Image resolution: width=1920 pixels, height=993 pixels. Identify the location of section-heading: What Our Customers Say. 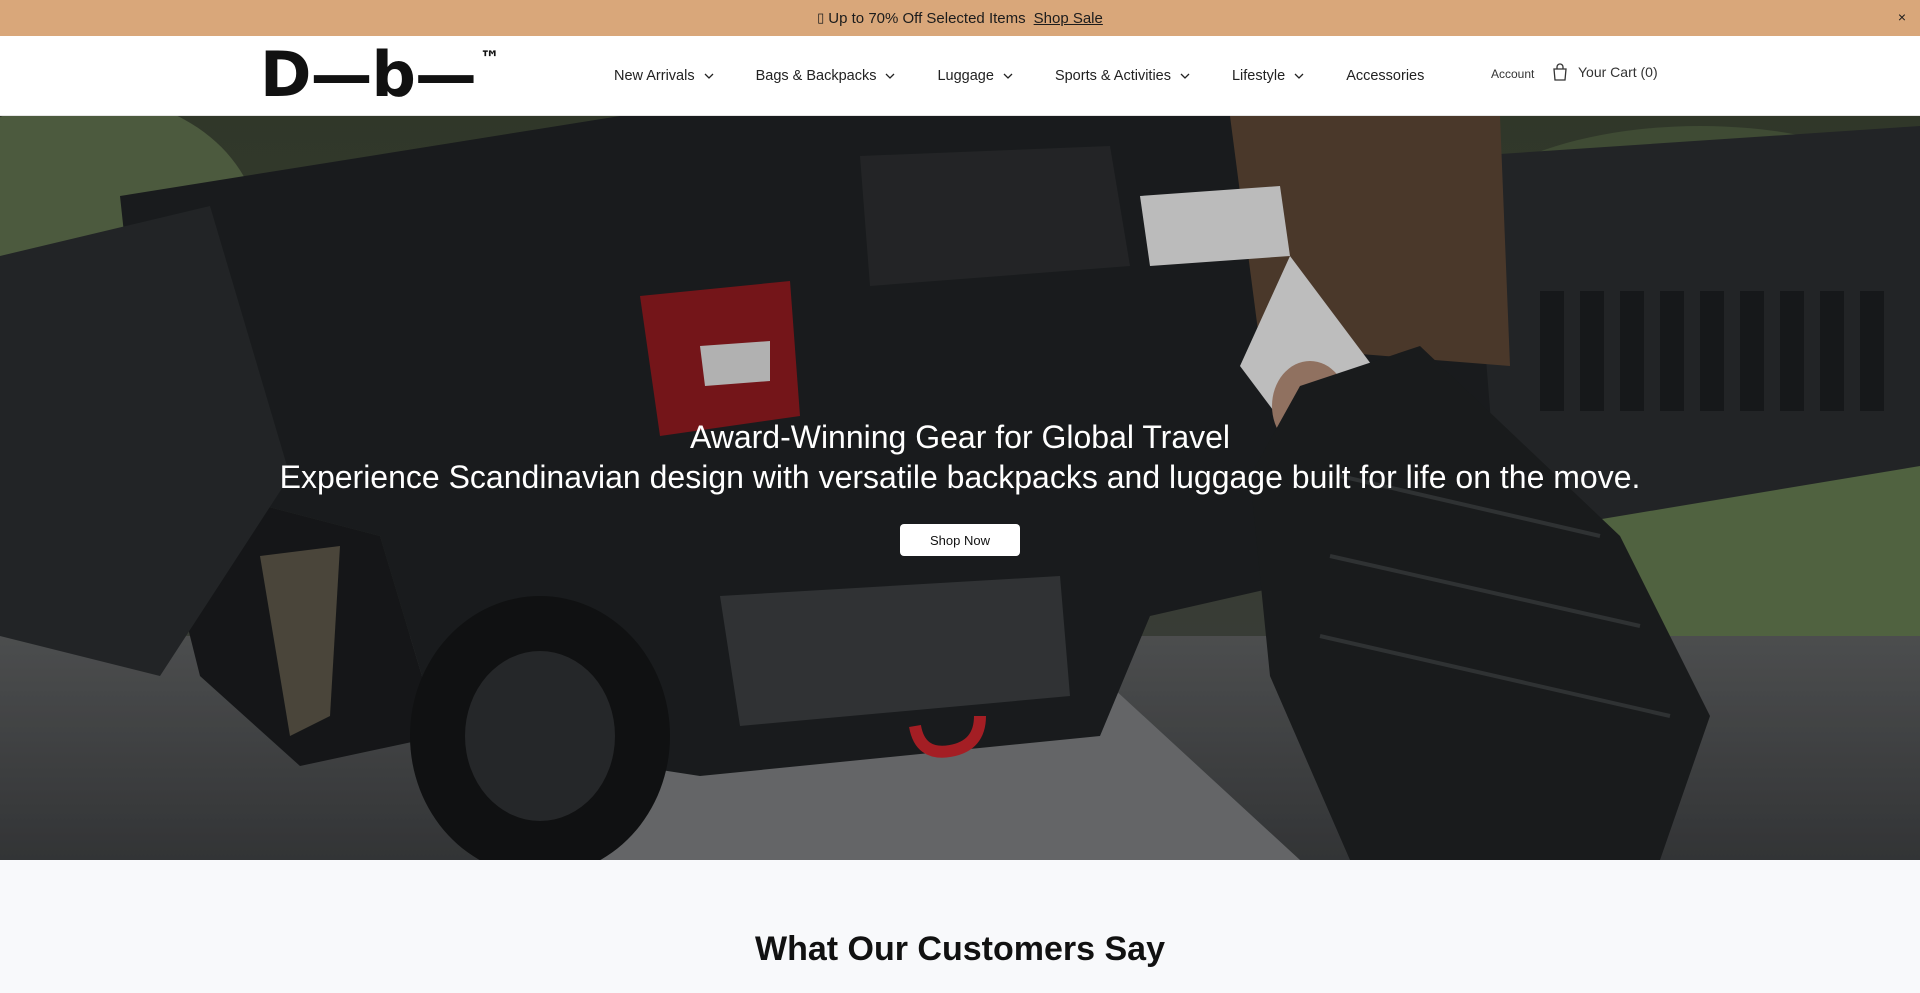
(960, 949).